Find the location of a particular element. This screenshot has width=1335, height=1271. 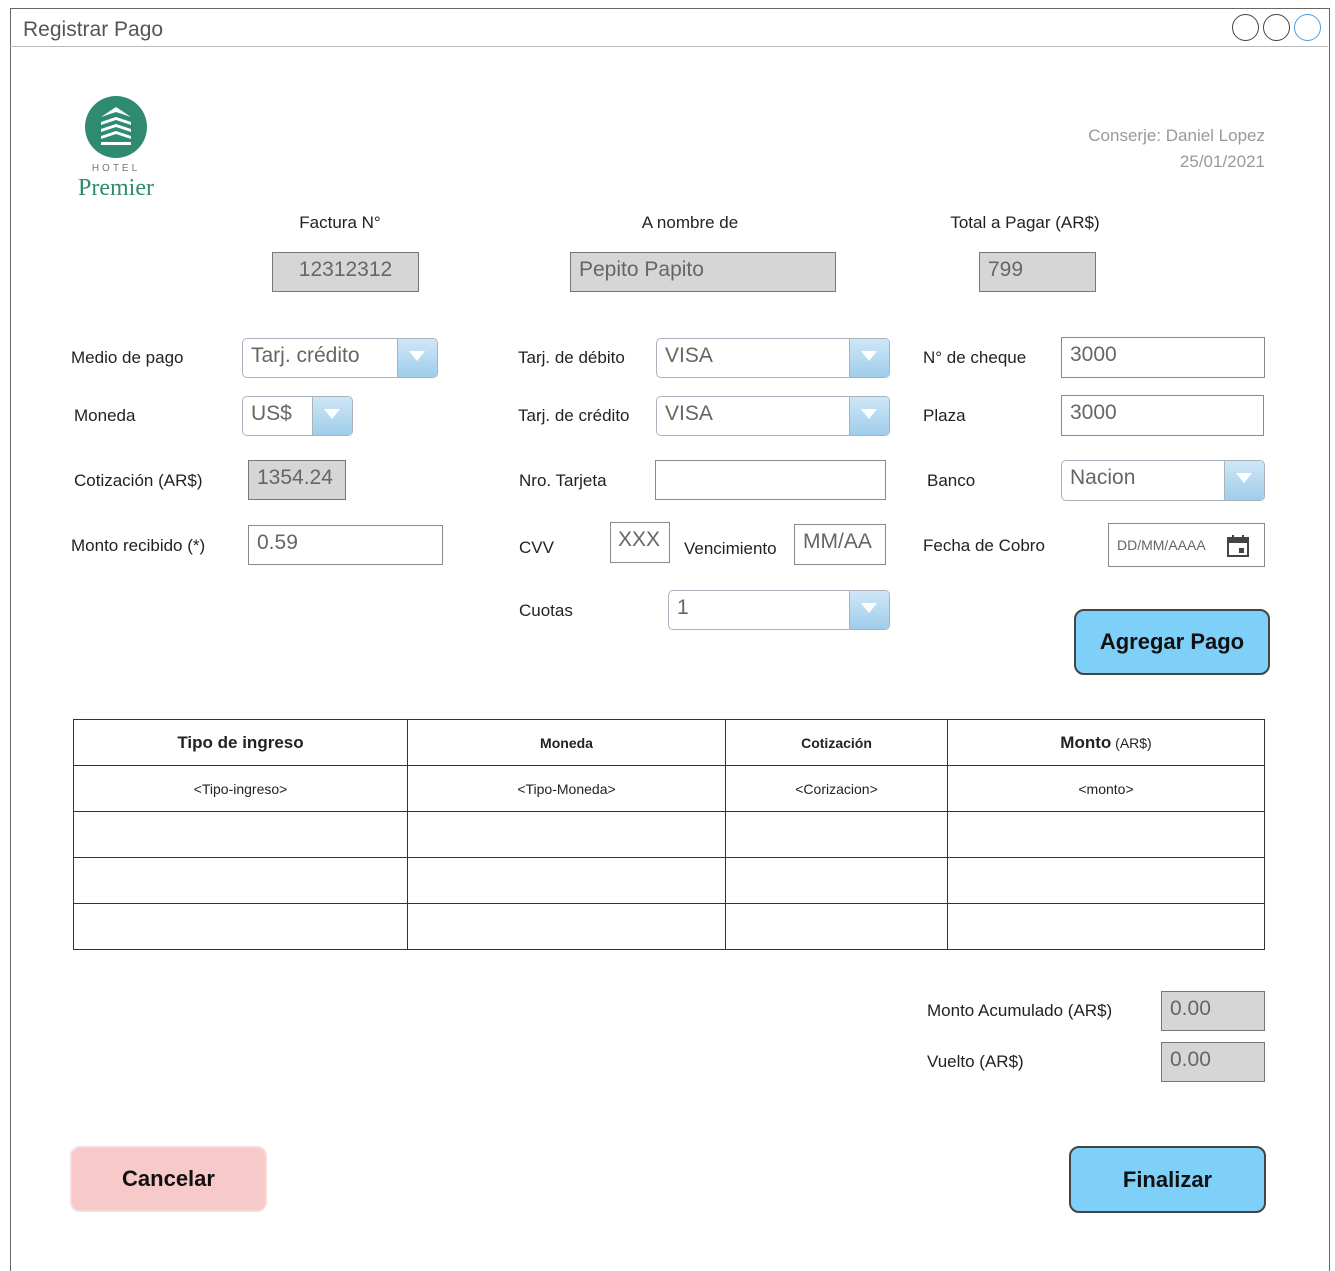

hotel-label: HOTEL is located at coordinates (116, 168).